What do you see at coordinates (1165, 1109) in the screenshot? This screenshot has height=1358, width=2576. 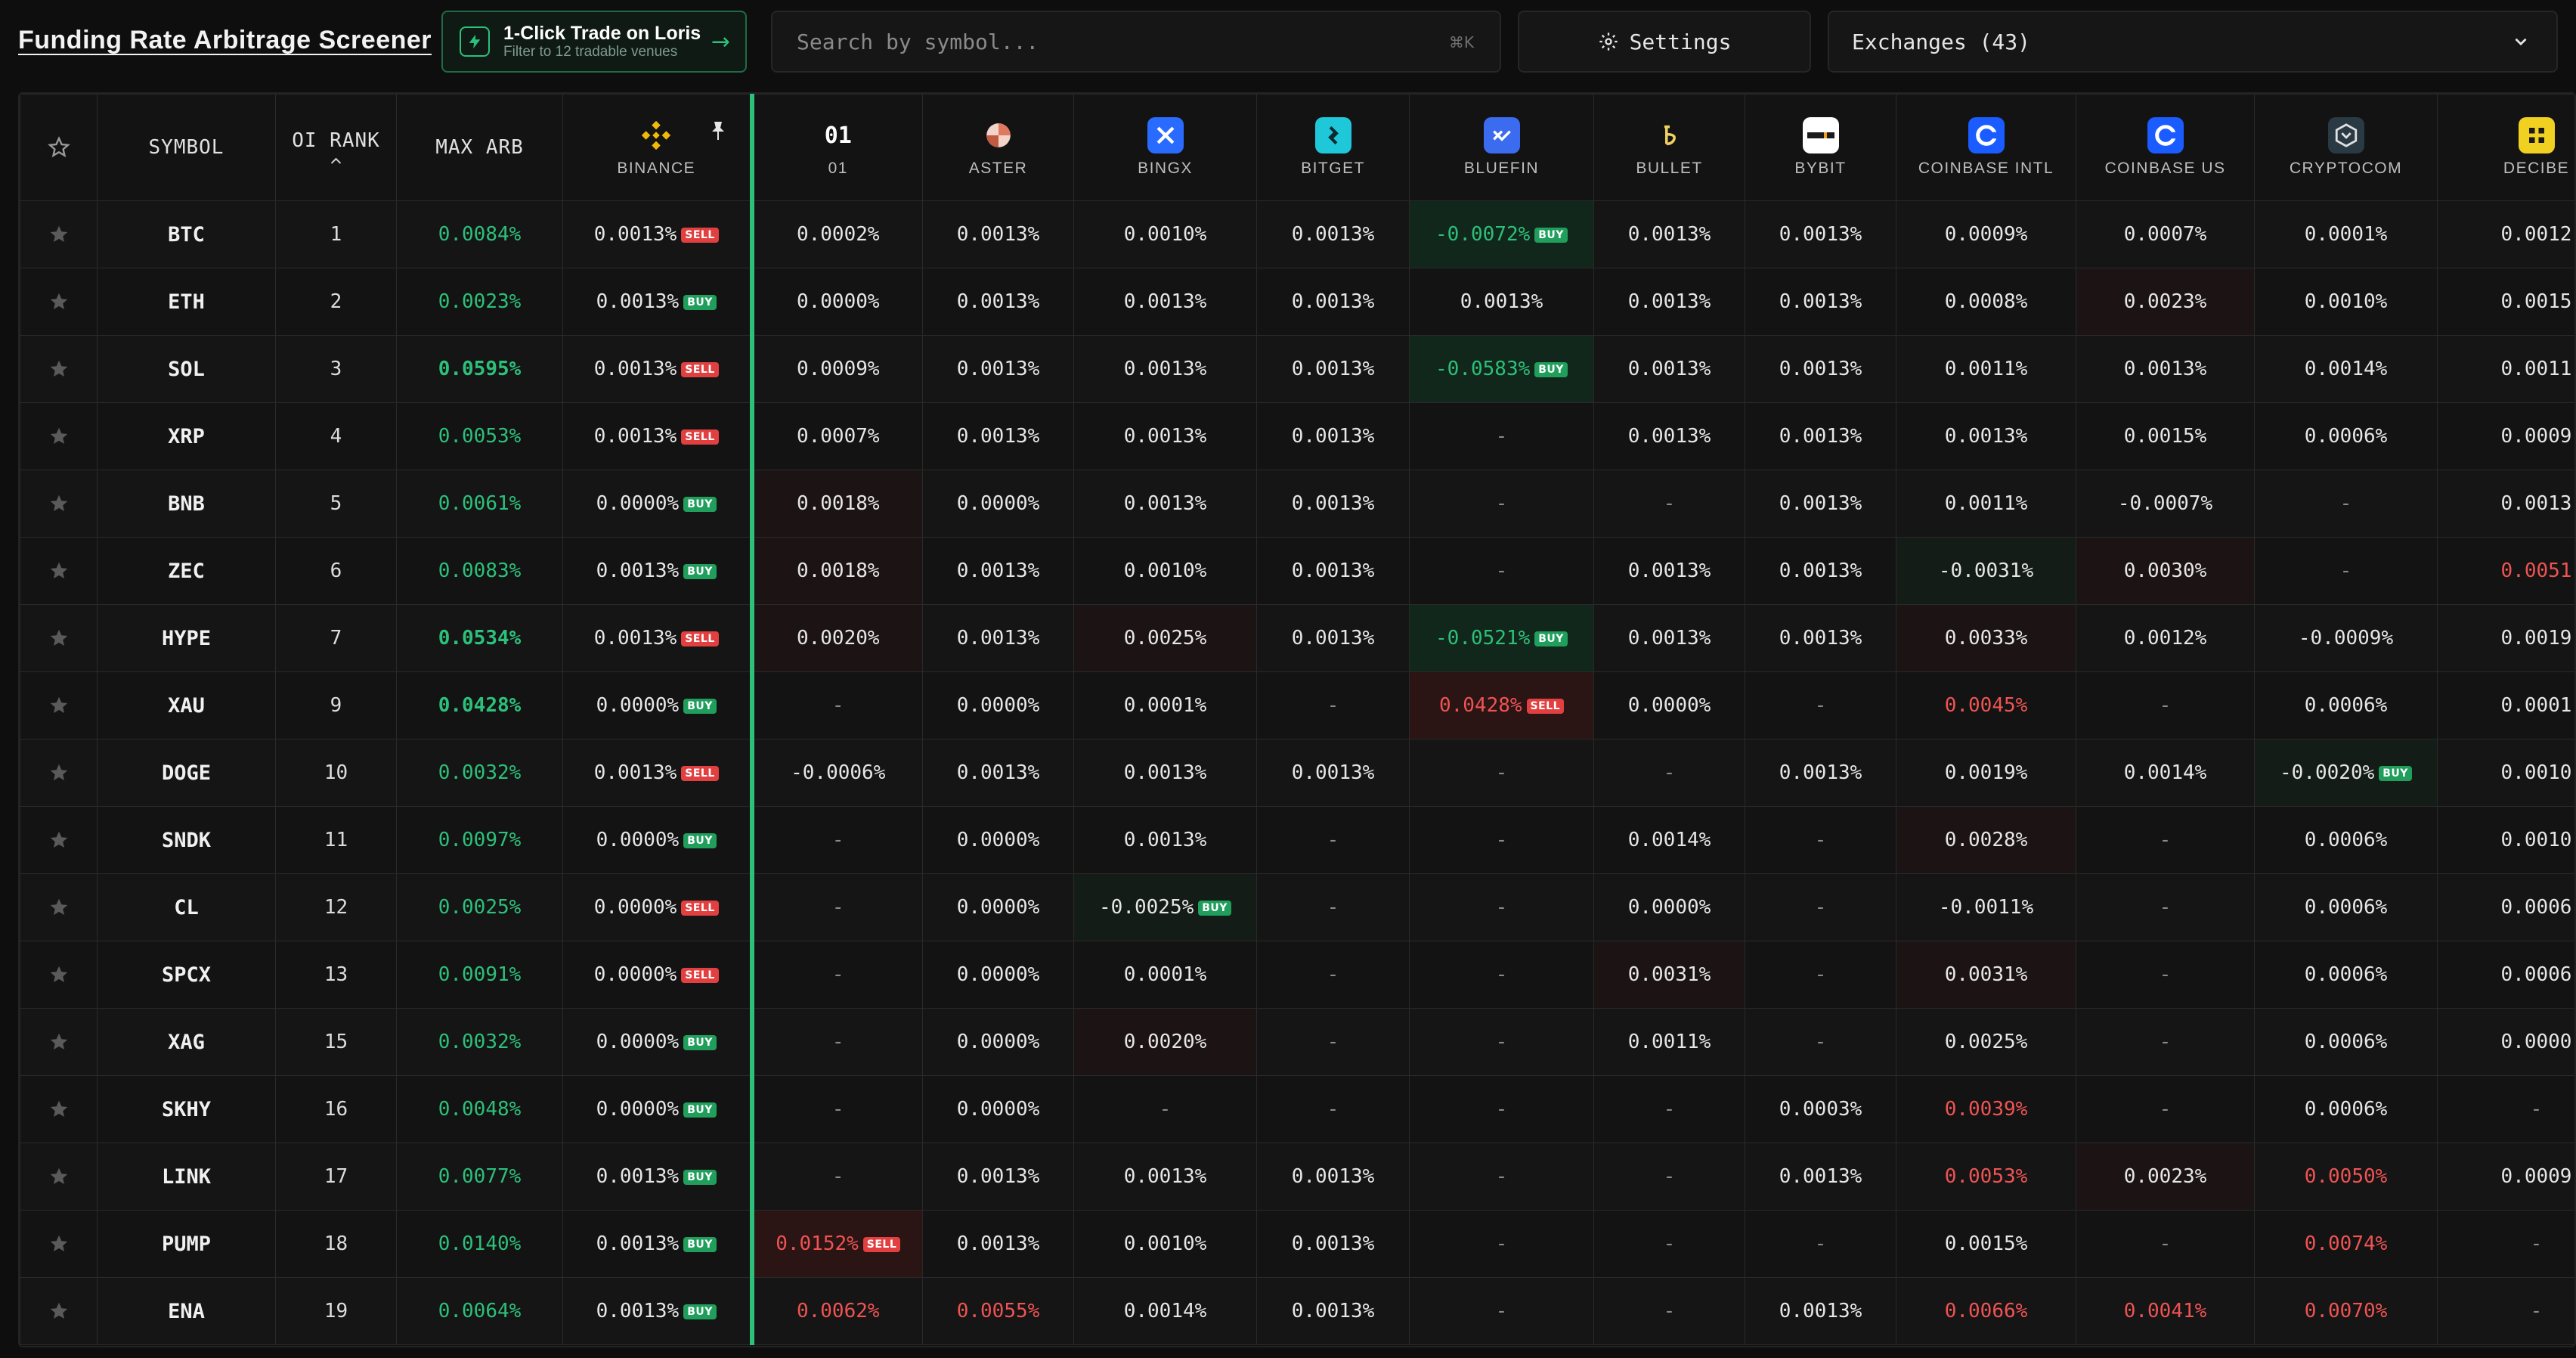 I see `rate-cell-bingx: -` at bounding box center [1165, 1109].